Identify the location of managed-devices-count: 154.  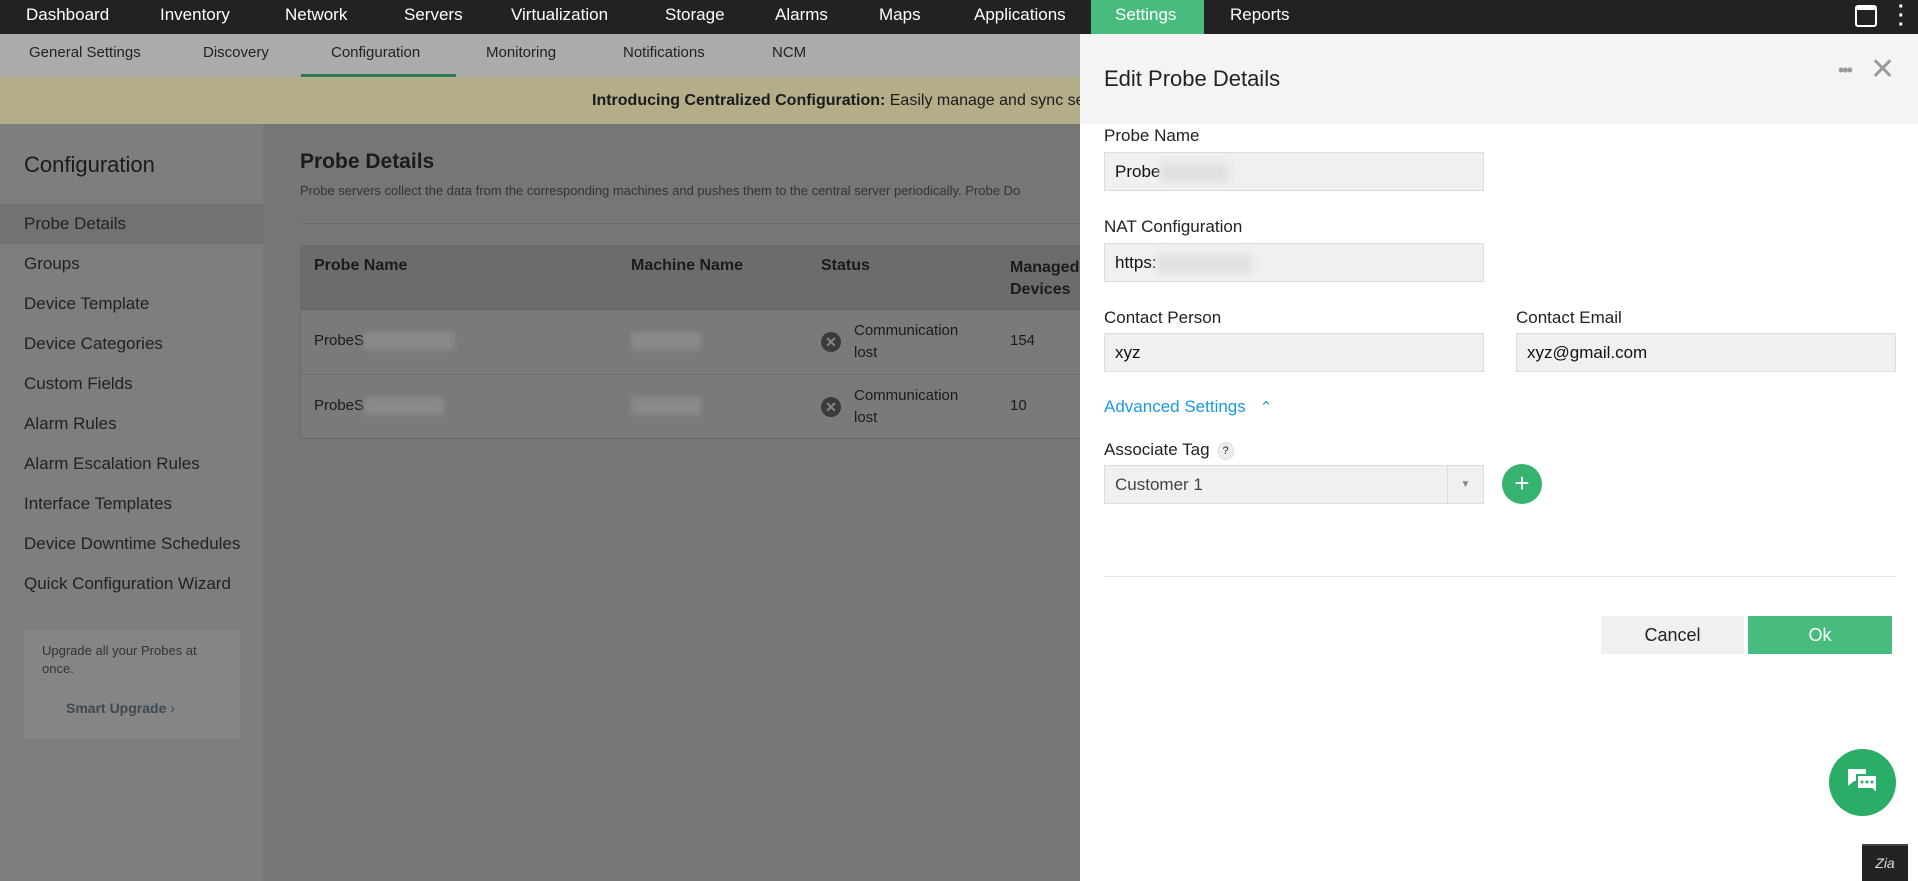
(1023, 340).